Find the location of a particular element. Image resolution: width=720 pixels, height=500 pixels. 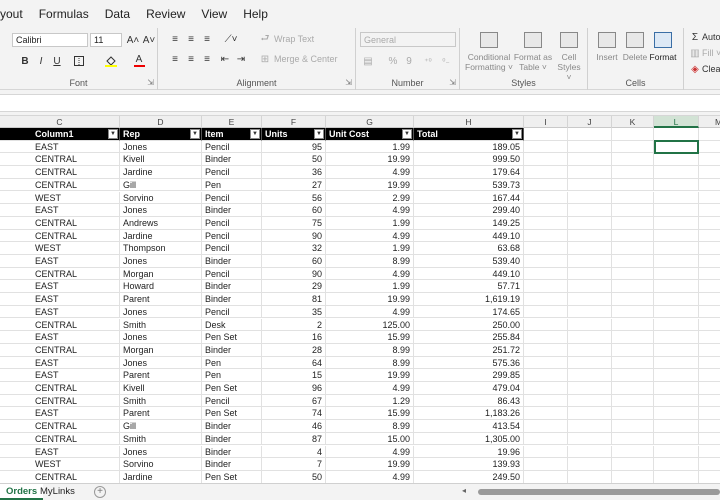

currency-icon: ▤ is located at coordinates (368, 61).